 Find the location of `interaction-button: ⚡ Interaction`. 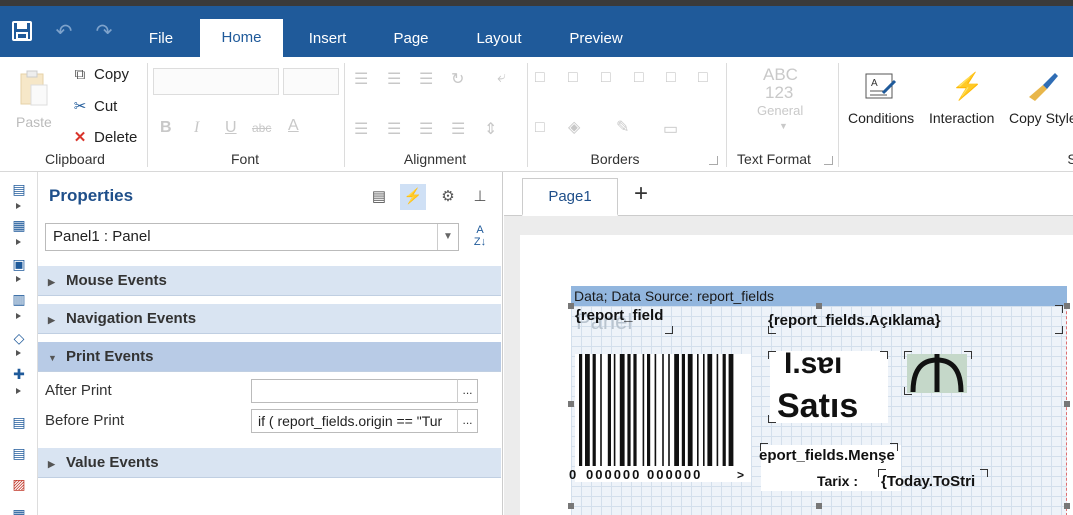

interaction-button: ⚡ Interaction is located at coordinates (962, 99).